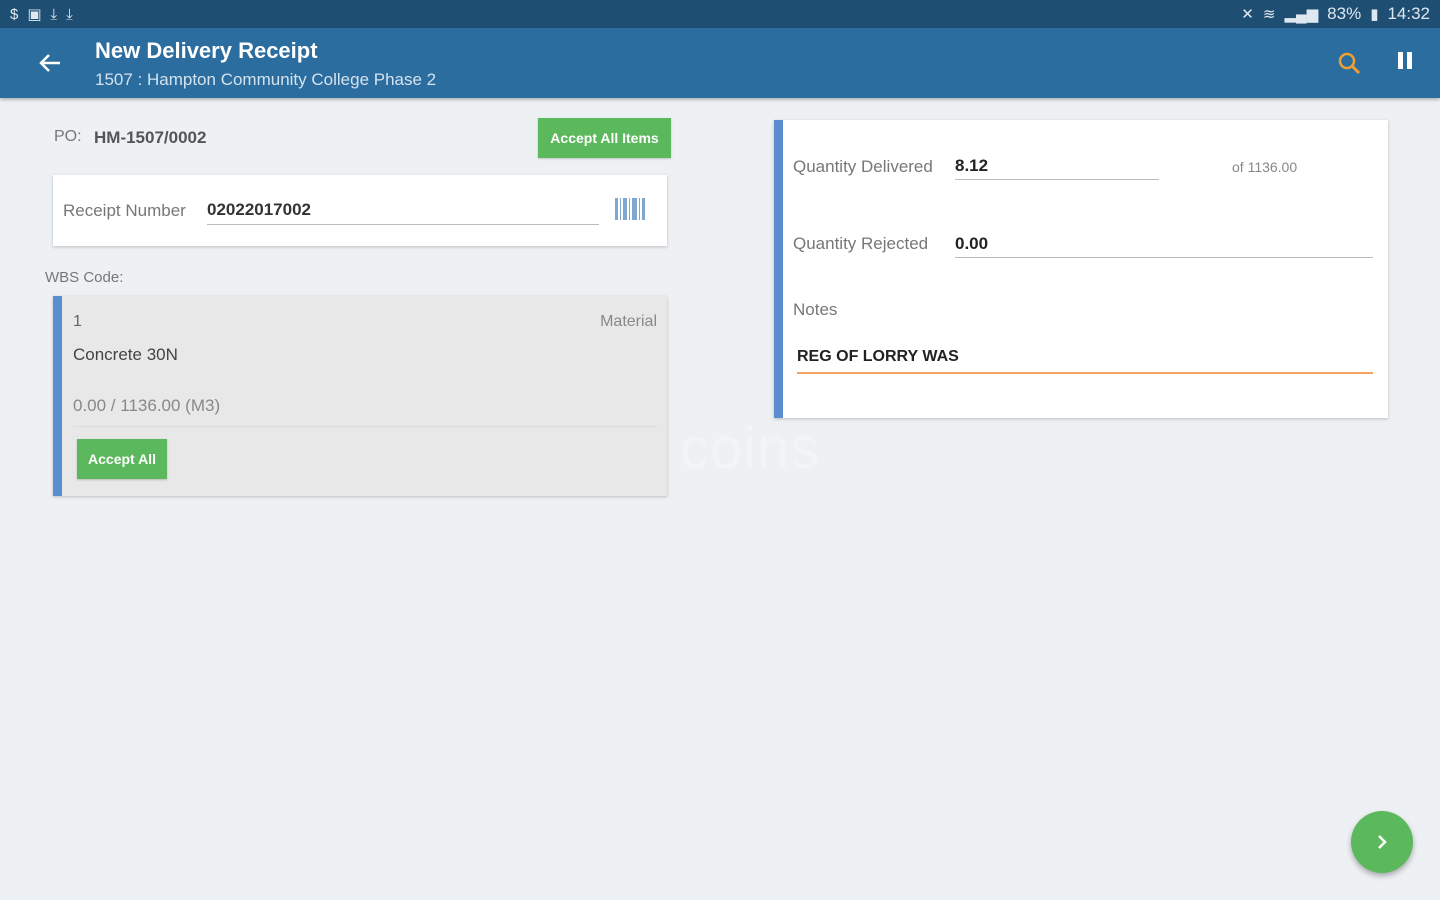  What do you see at coordinates (604, 138) in the screenshot?
I see `accept-all-items-button: Accept All Items` at bounding box center [604, 138].